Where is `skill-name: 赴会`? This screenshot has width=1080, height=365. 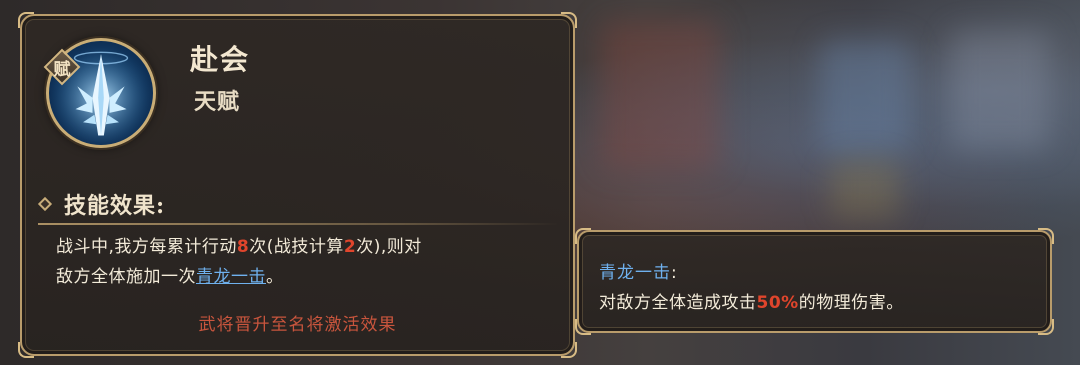
skill-name: 赴会 is located at coordinates (220, 59).